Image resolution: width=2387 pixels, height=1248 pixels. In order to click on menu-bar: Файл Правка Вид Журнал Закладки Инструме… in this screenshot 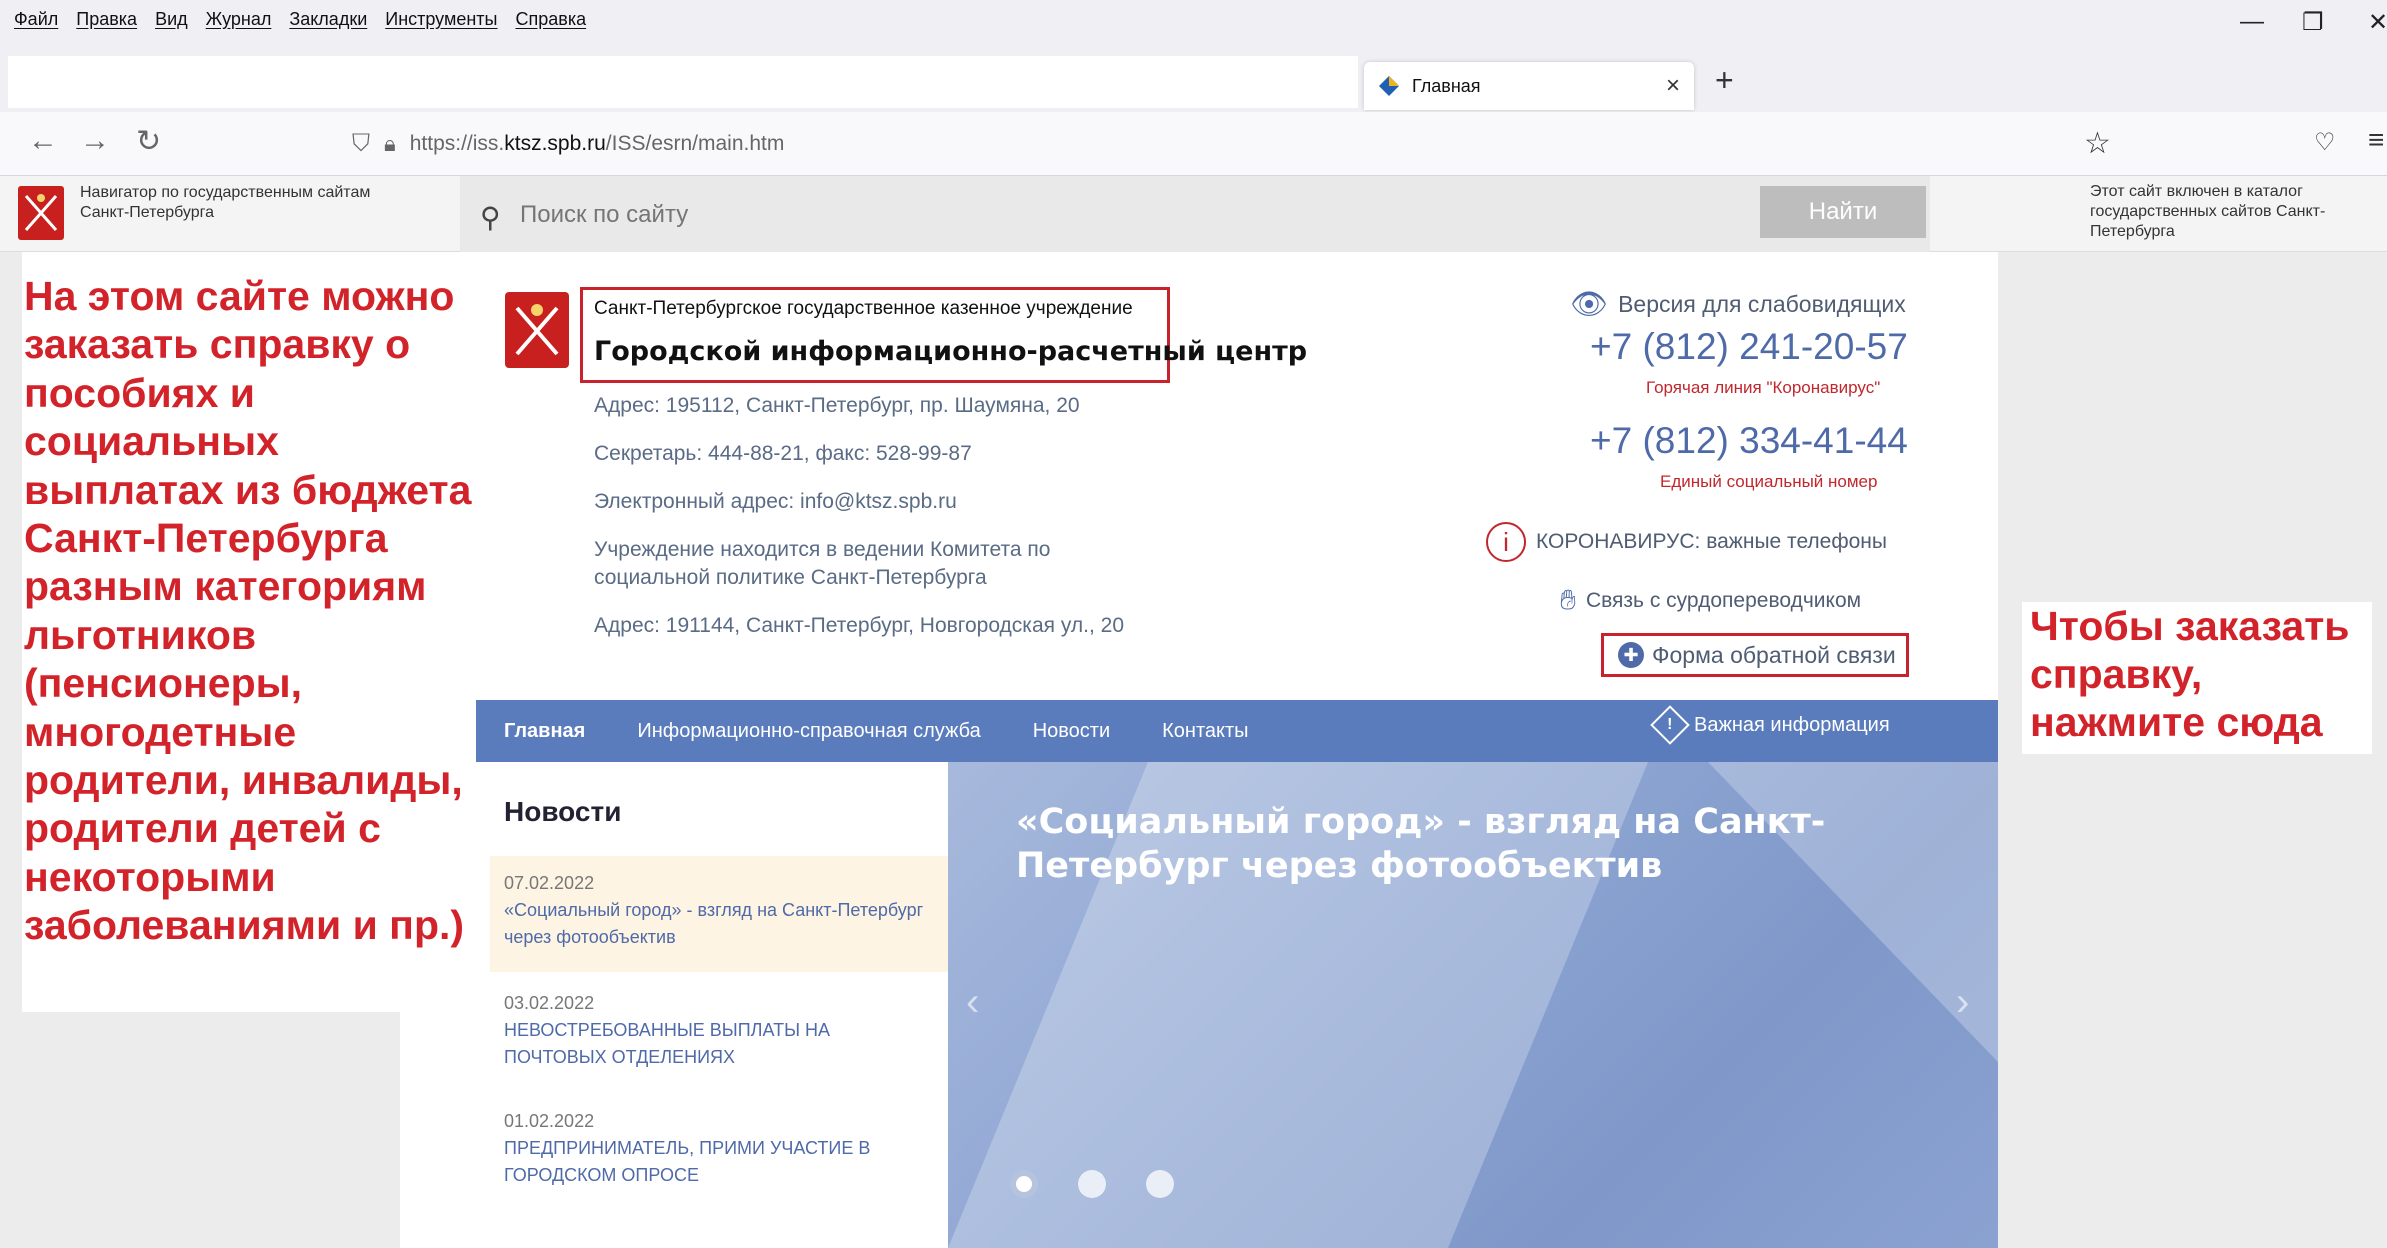, I will do `click(1193, 19)`.